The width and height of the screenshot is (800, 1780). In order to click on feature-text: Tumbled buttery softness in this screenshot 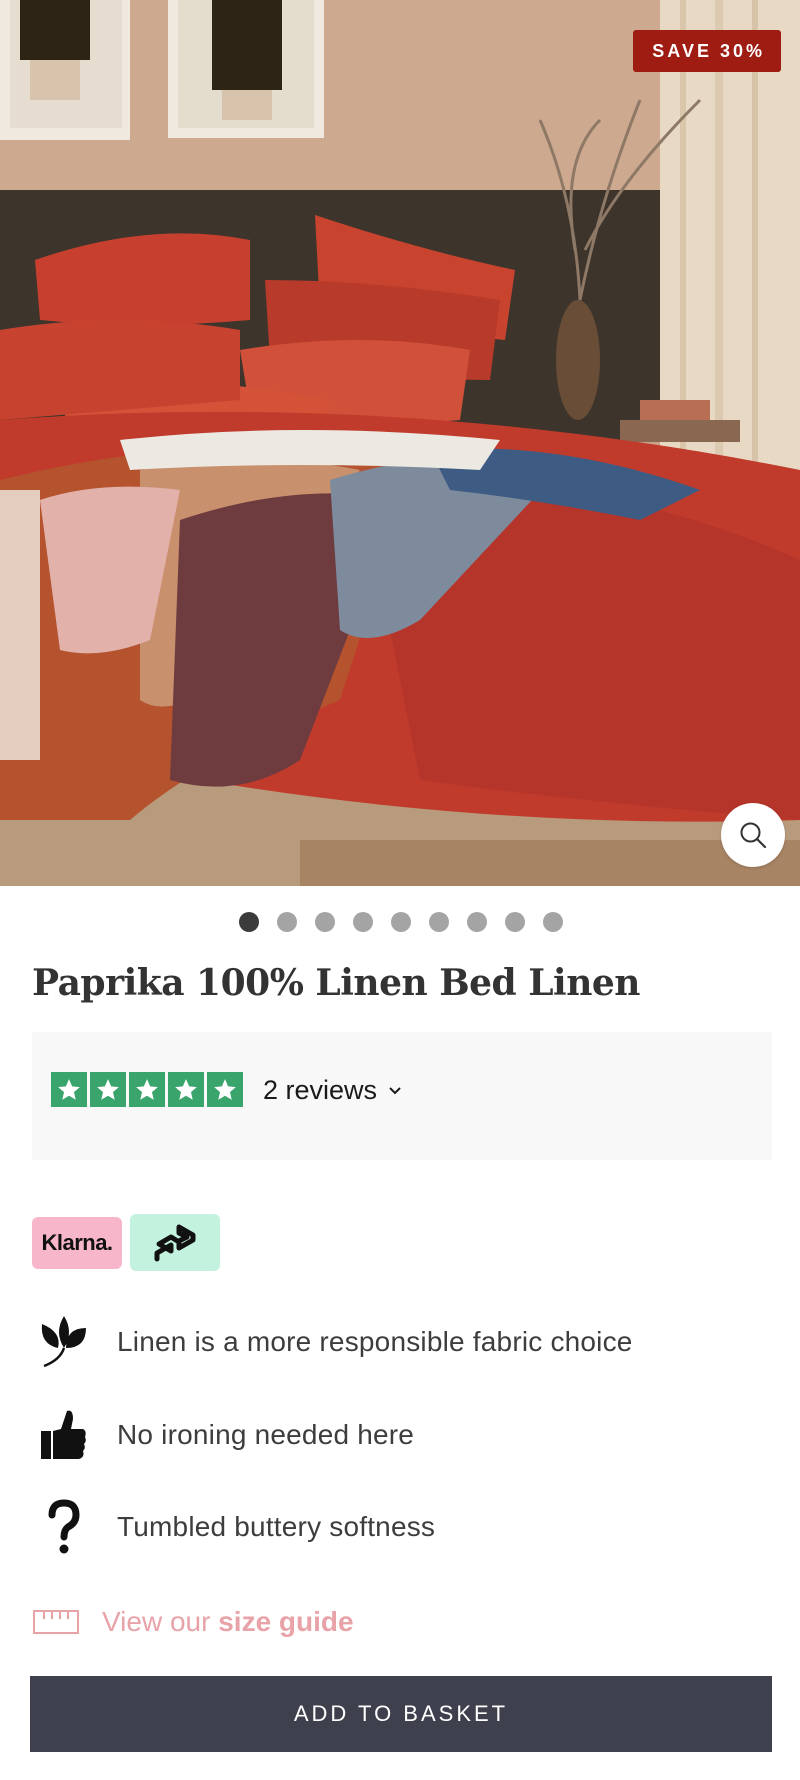, I will do `click(276, 1526)`.